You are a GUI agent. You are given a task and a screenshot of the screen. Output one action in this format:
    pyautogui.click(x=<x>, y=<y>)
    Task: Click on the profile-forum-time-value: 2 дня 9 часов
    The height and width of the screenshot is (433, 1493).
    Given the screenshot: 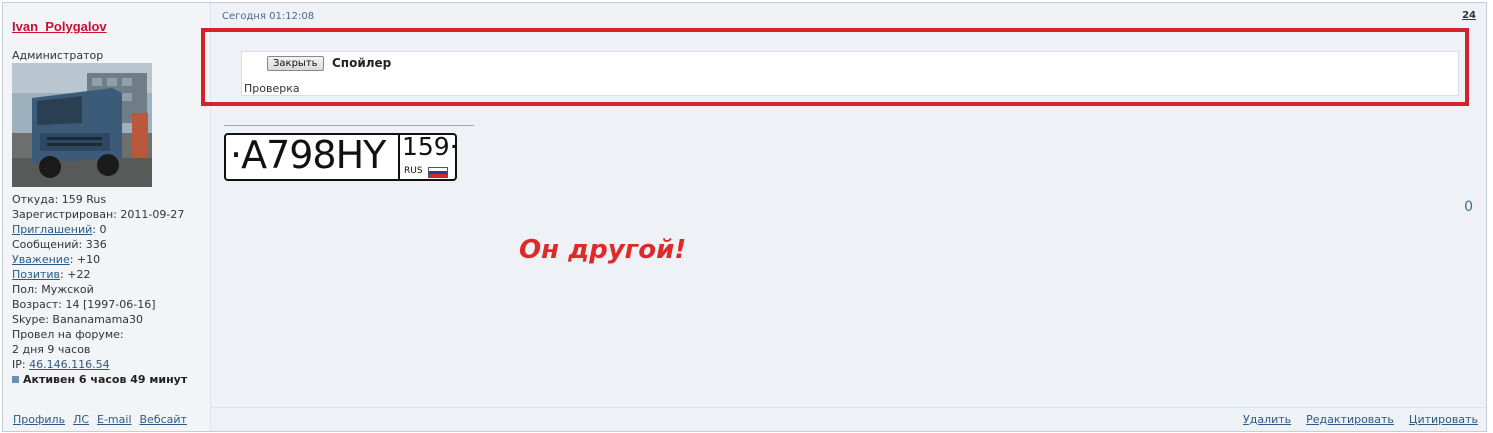 What is the action you would take?
    pyautogui.click(x=51, y=349)
    